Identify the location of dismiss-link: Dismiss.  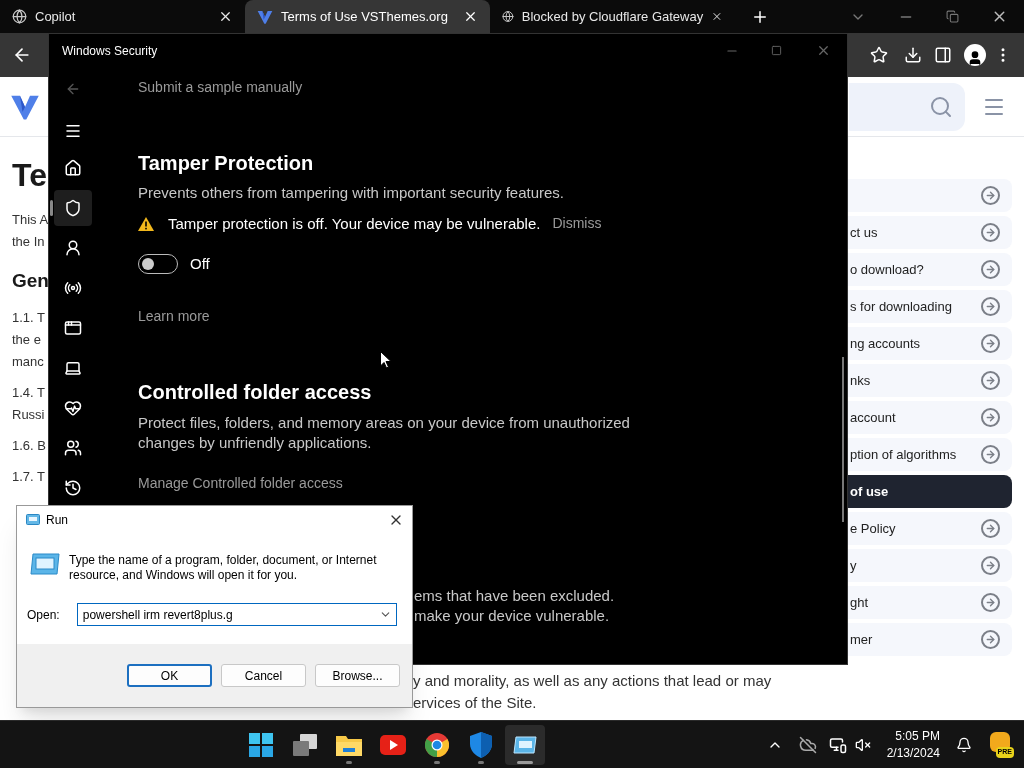
(577, 224).